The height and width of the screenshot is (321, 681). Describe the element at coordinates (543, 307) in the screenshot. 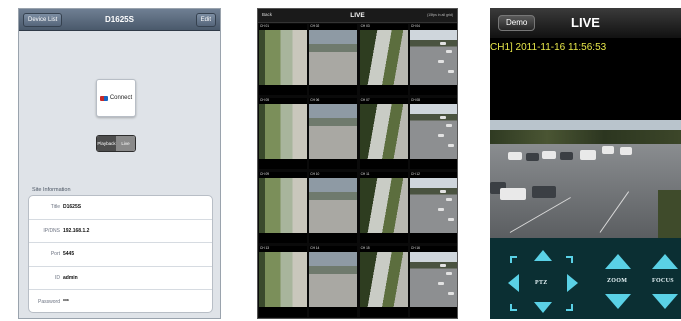

I see `ptz-down-arrow-icon` at that location.